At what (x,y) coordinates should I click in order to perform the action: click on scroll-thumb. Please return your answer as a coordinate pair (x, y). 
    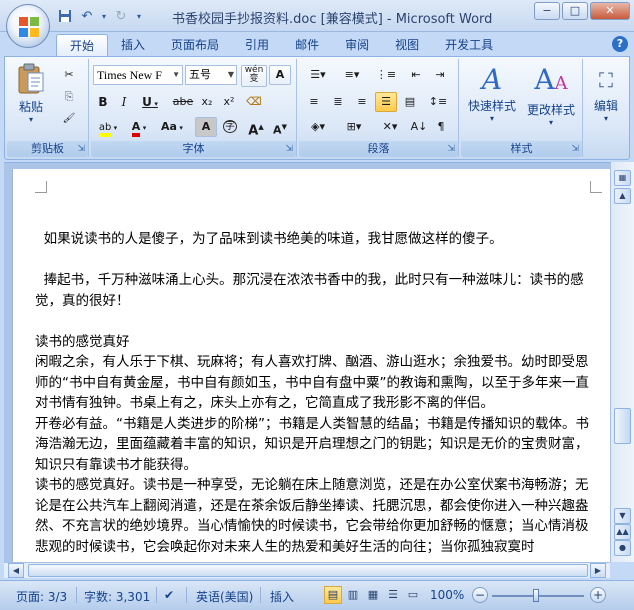
    Looking at the image, I should click on (622, 426).